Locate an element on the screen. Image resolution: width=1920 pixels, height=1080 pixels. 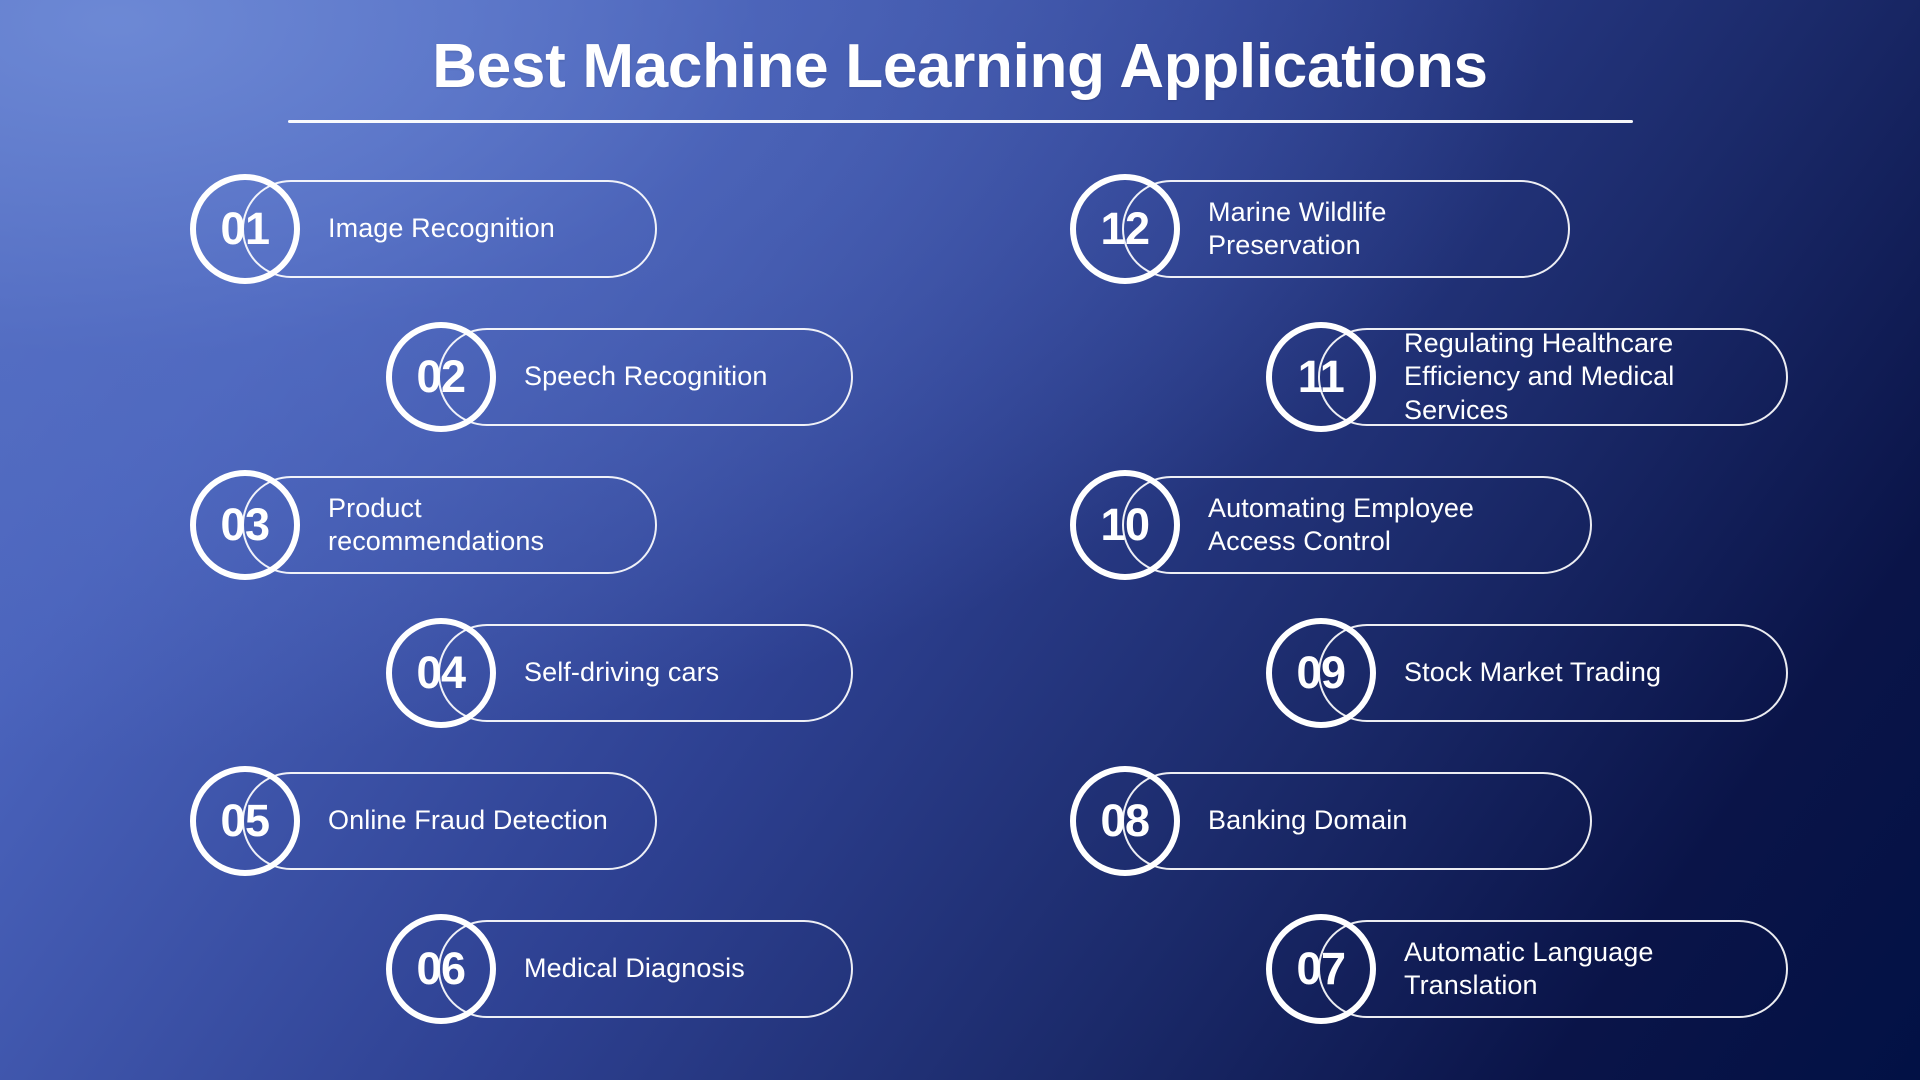
item-number: 09 is located at coordinates (1321, 672).